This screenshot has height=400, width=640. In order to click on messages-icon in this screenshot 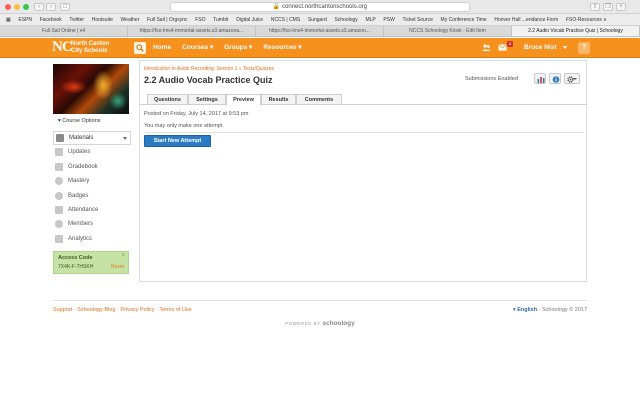, I will do `click(502, 47)`.